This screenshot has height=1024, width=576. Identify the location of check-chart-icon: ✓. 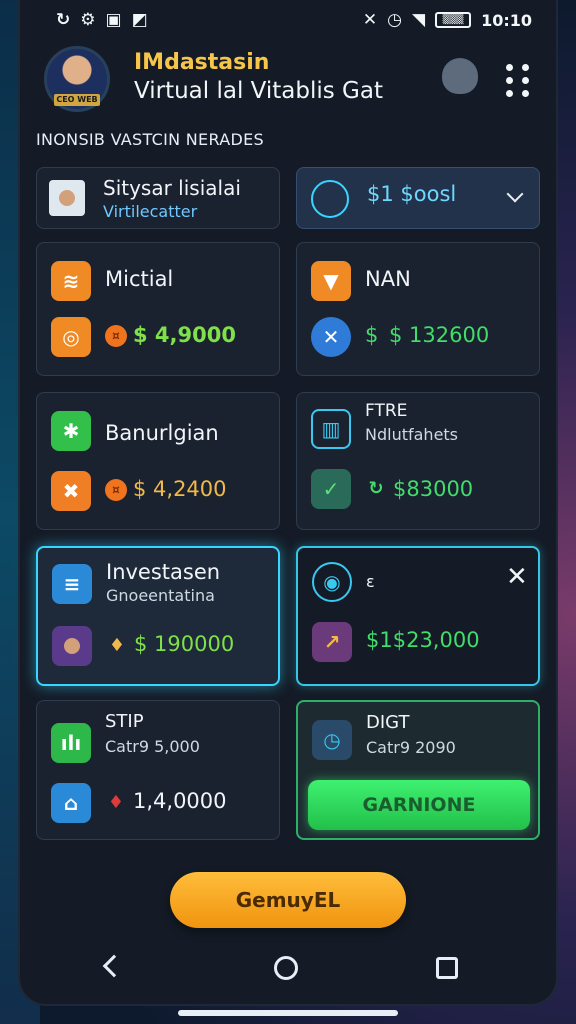
(331, 489).